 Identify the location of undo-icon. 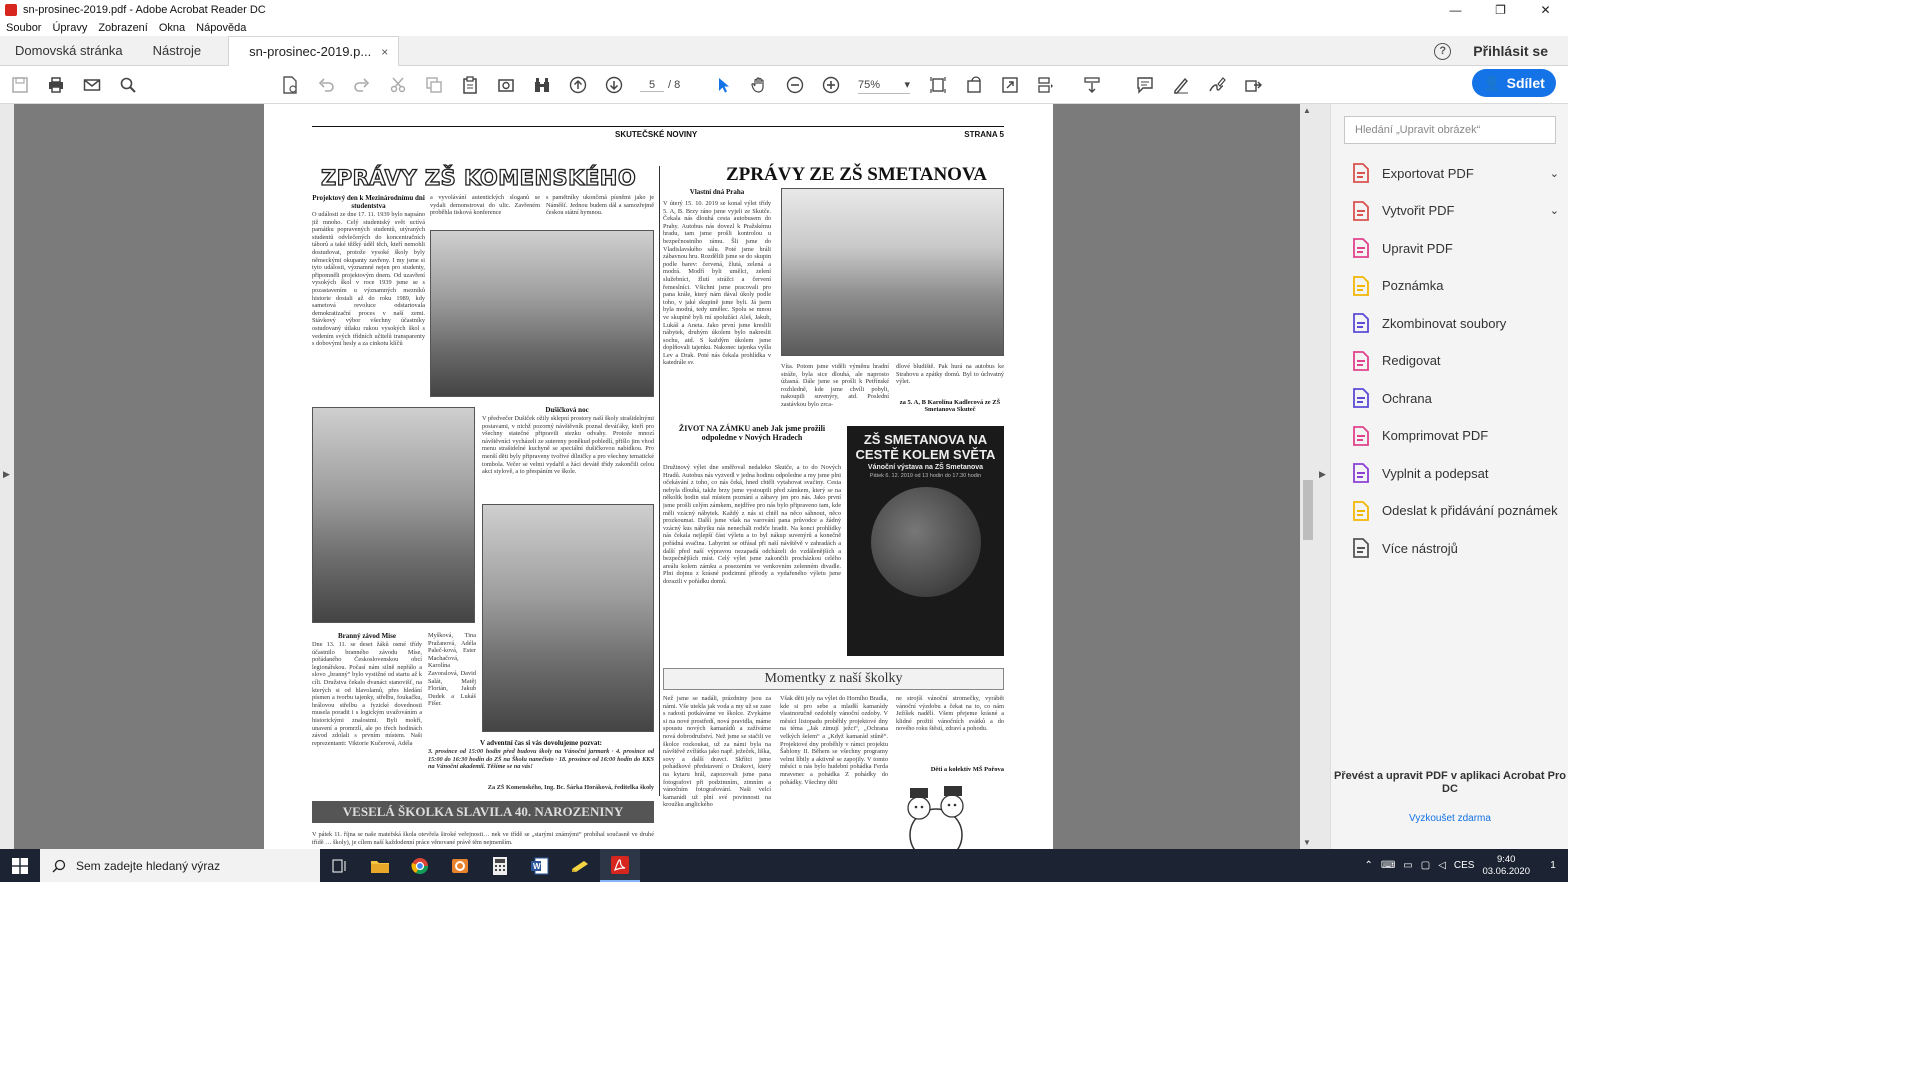
(326, 85).